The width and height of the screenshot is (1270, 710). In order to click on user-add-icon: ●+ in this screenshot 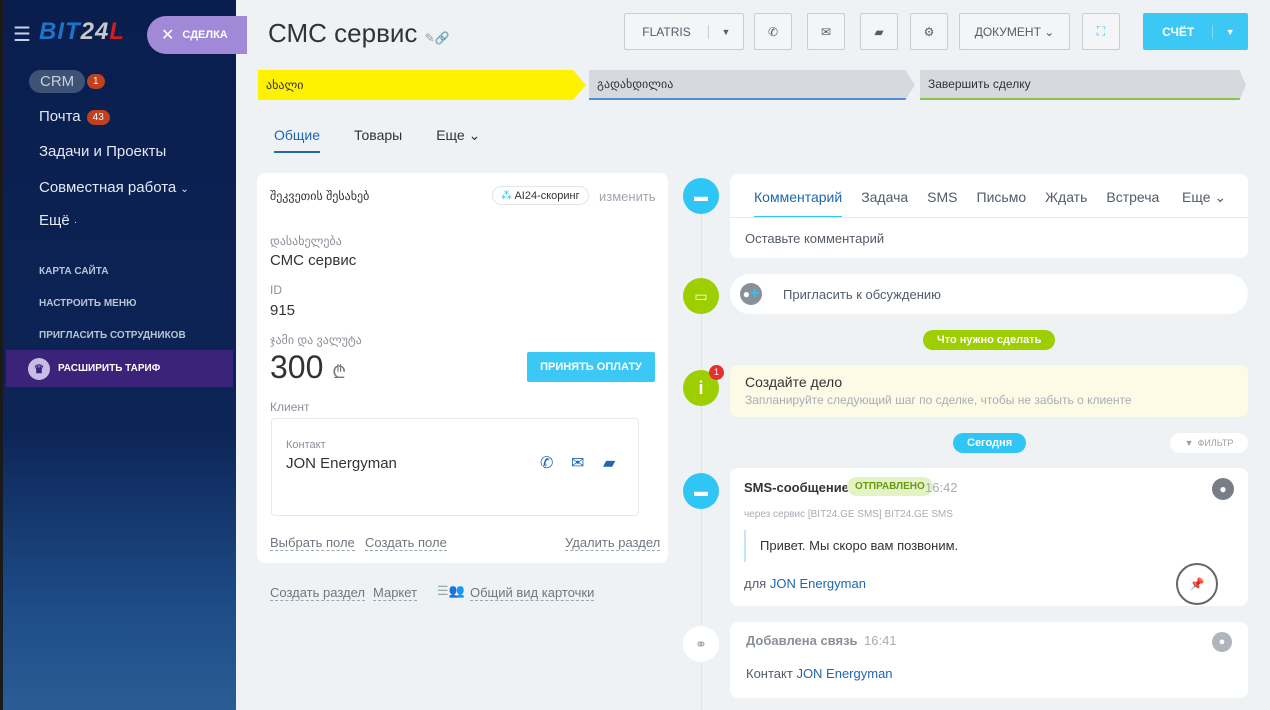, I will do `click(751, 294)`.